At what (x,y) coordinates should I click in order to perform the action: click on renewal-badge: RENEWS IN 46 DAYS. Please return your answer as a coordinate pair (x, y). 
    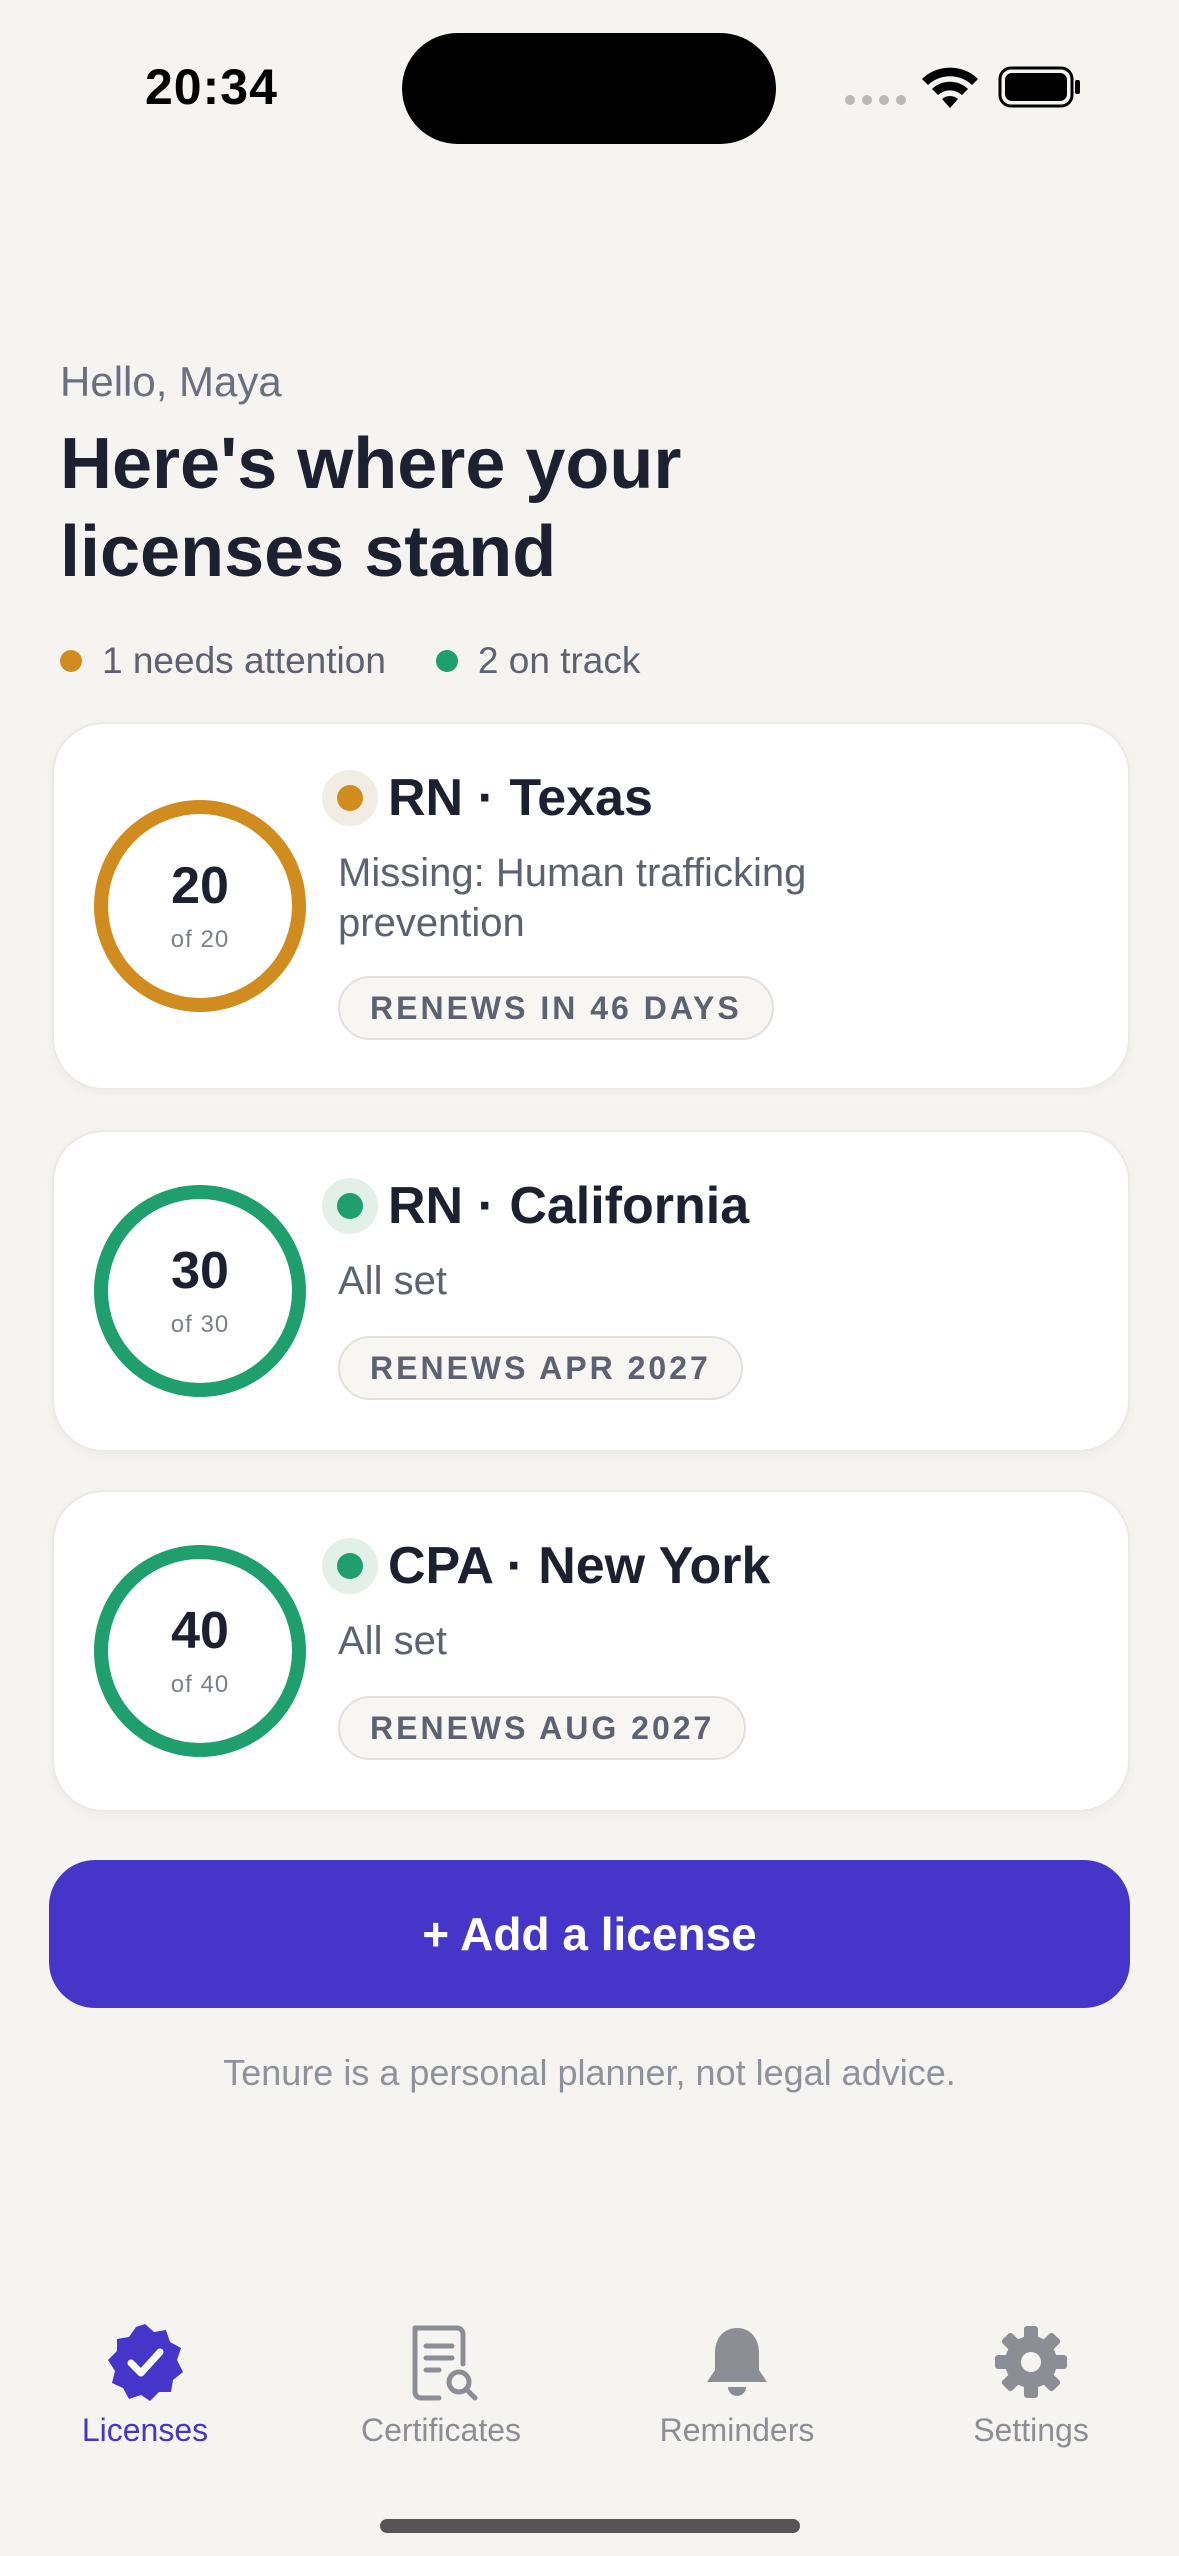
    Looking at the image, I should click on (556, 1008).